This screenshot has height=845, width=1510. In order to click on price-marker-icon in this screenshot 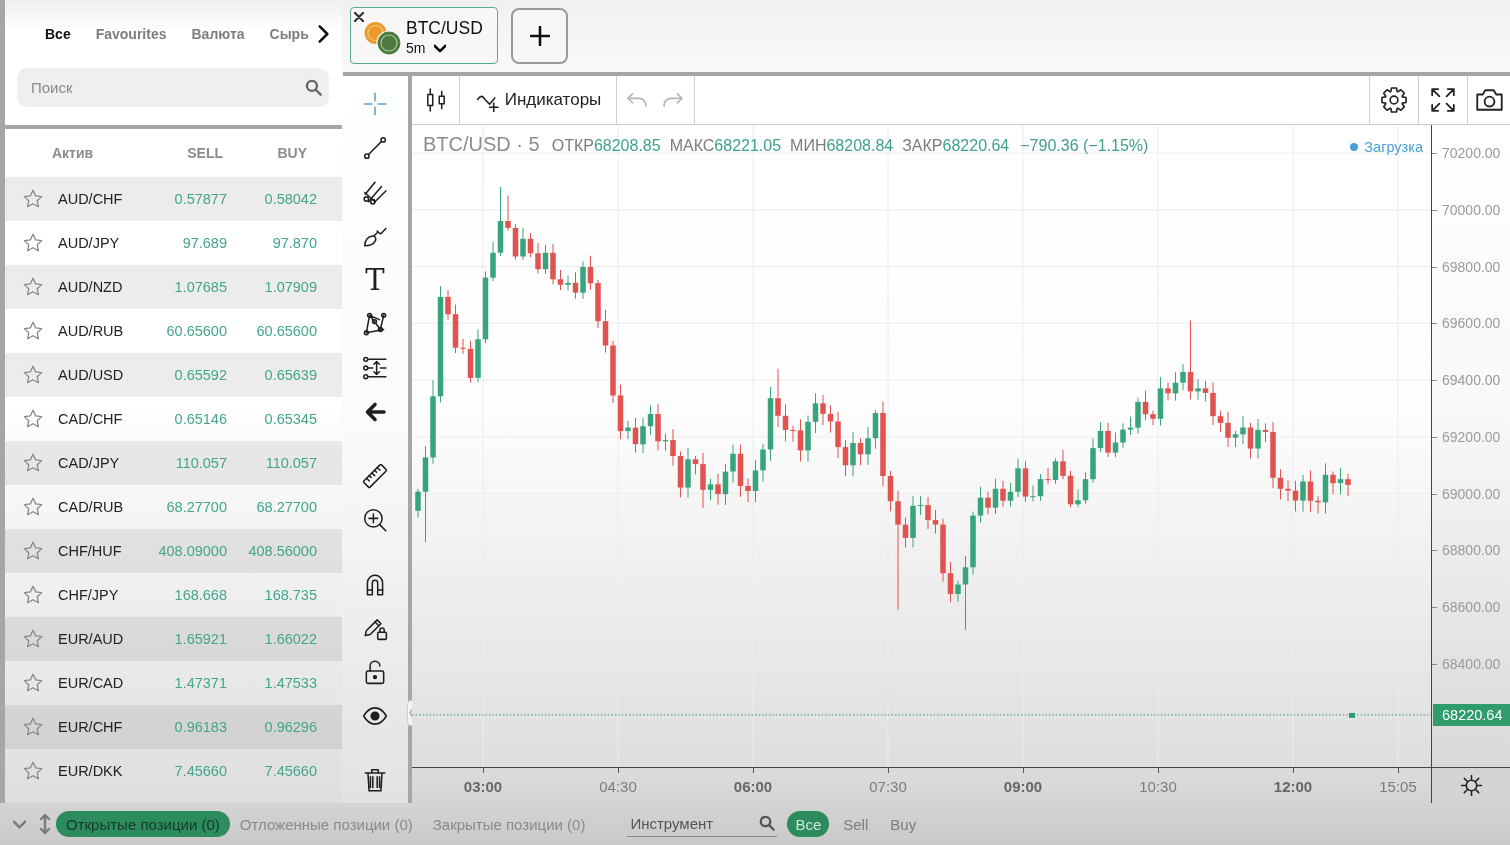, I will do `click(1352, 715)`.